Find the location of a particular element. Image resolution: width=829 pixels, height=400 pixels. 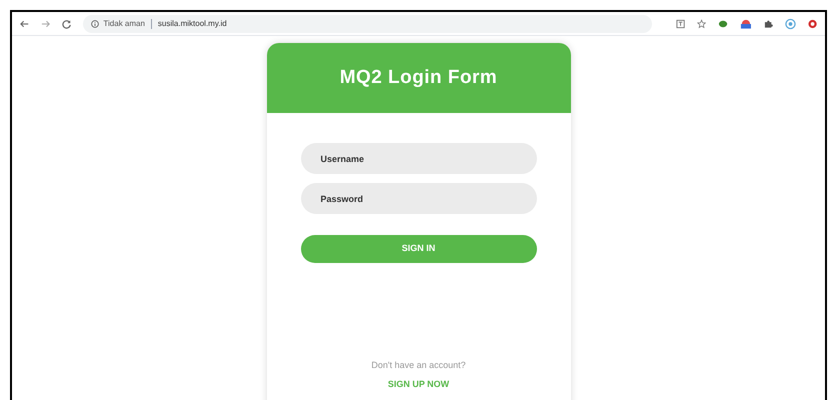

password-field: Password is located at coordinates (418, 198).